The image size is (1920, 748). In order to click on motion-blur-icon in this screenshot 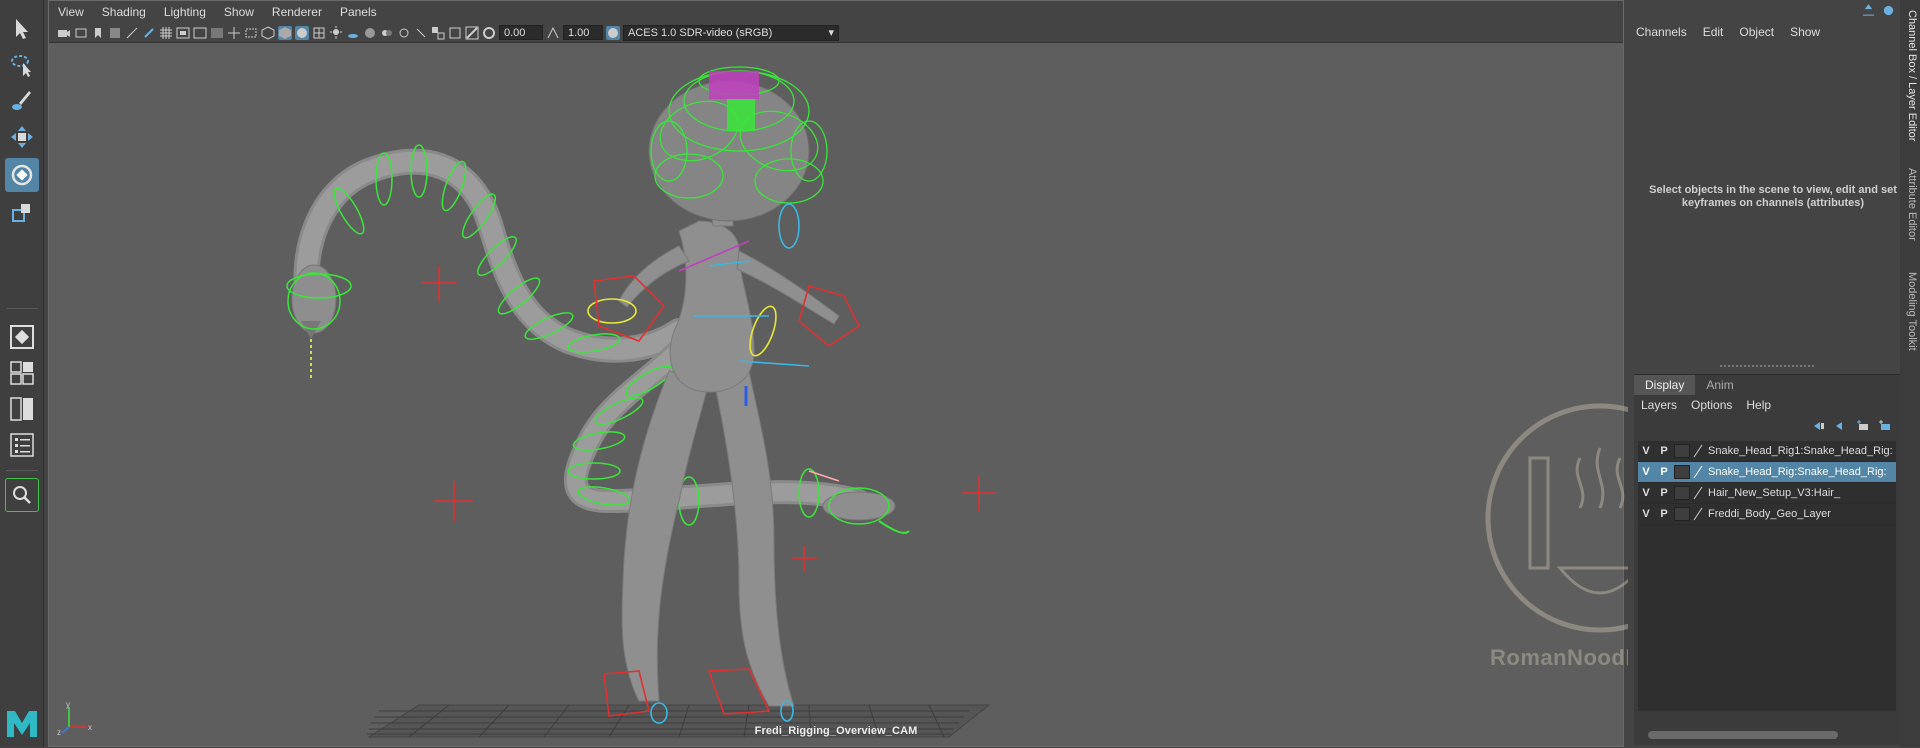, I will do `click(387, 33)`.